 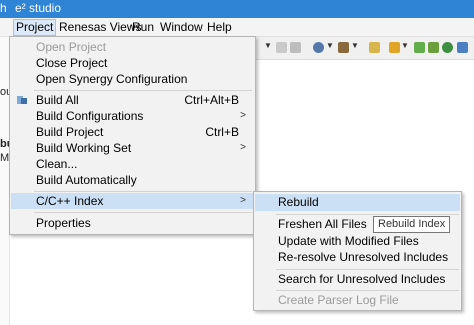 I want to click on submenu-item-update-with-modified-files: Update with Modified Files, so click(x=357, y=241).